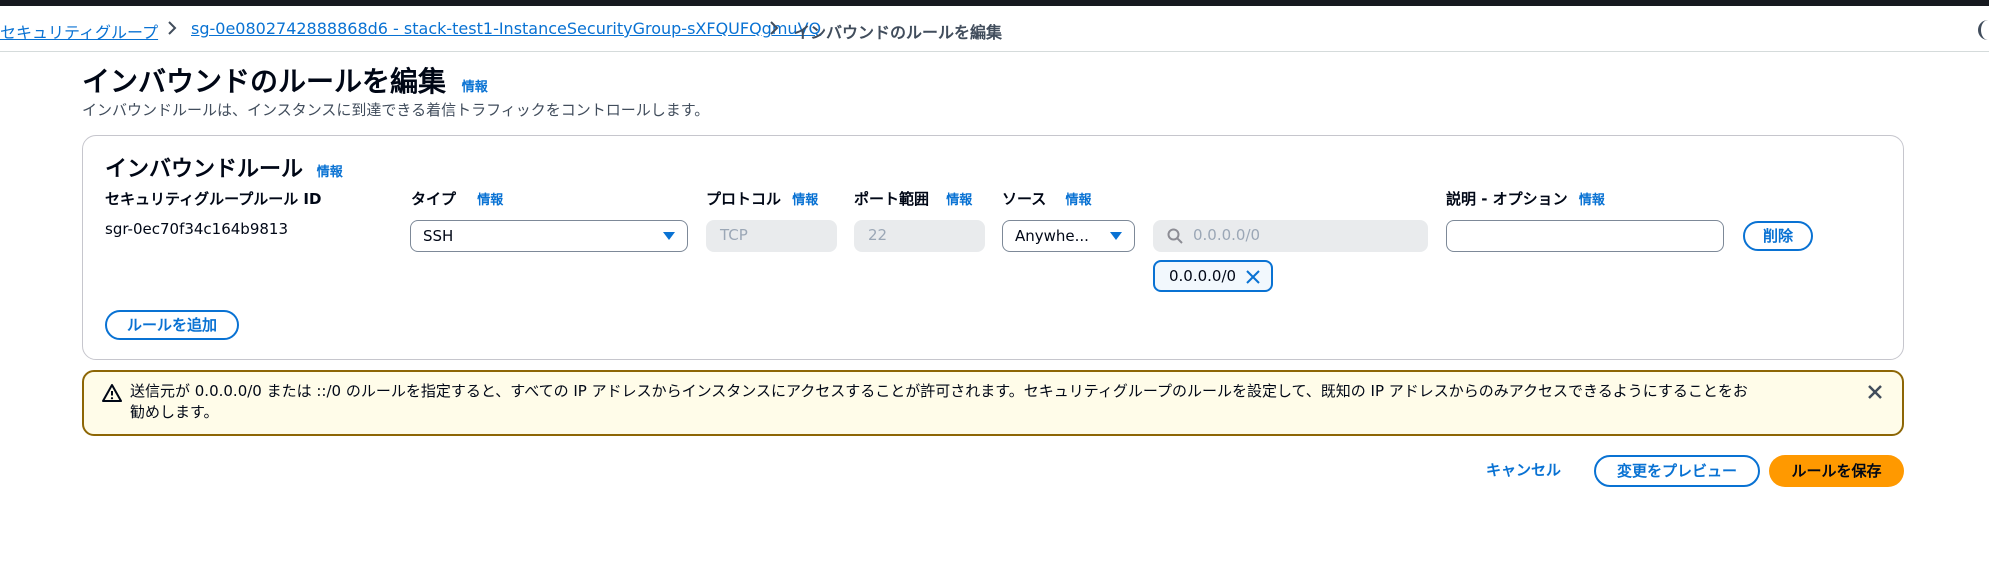 The width and height of the screenshot is (1989, 588). What do you see at coordinates (197, 229) in the screenshot?
I see `rule-id-value: sgr-0ec70f34c164b9813` at bounding box center [197, 229].